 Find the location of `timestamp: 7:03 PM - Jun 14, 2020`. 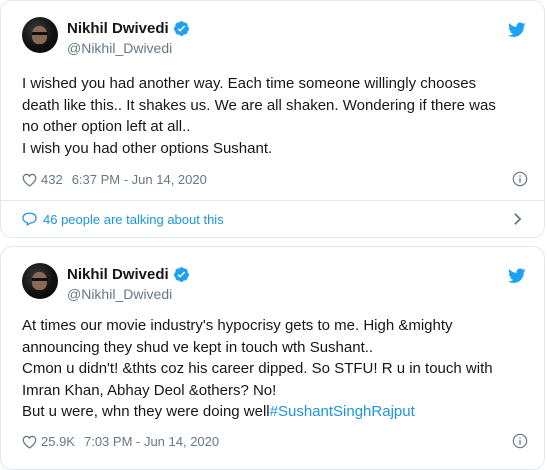

timestamp: 7:03 PM - Jun 14, 2020 is located at coordinates (151, 441).